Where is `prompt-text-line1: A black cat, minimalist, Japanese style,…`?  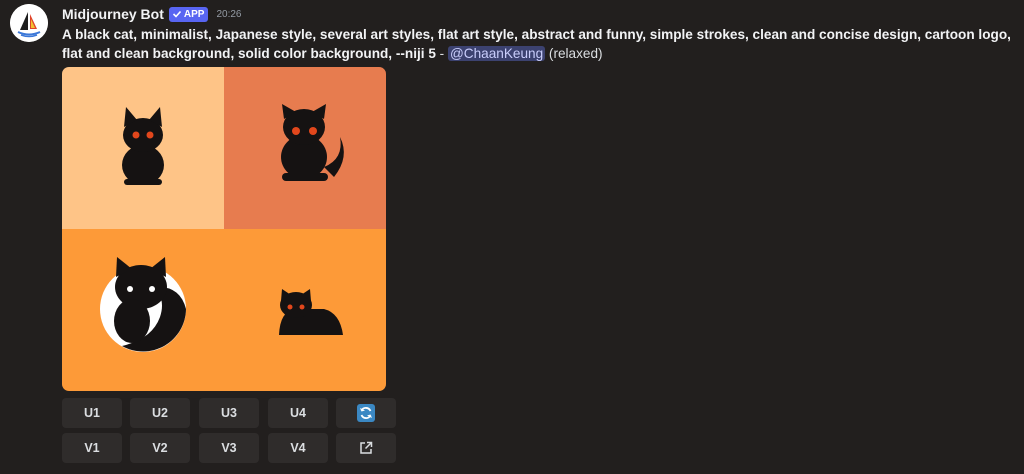 prompt-text-line1: A black cat, minimalist, Japanese style,… is located at coordinates (536, 34).